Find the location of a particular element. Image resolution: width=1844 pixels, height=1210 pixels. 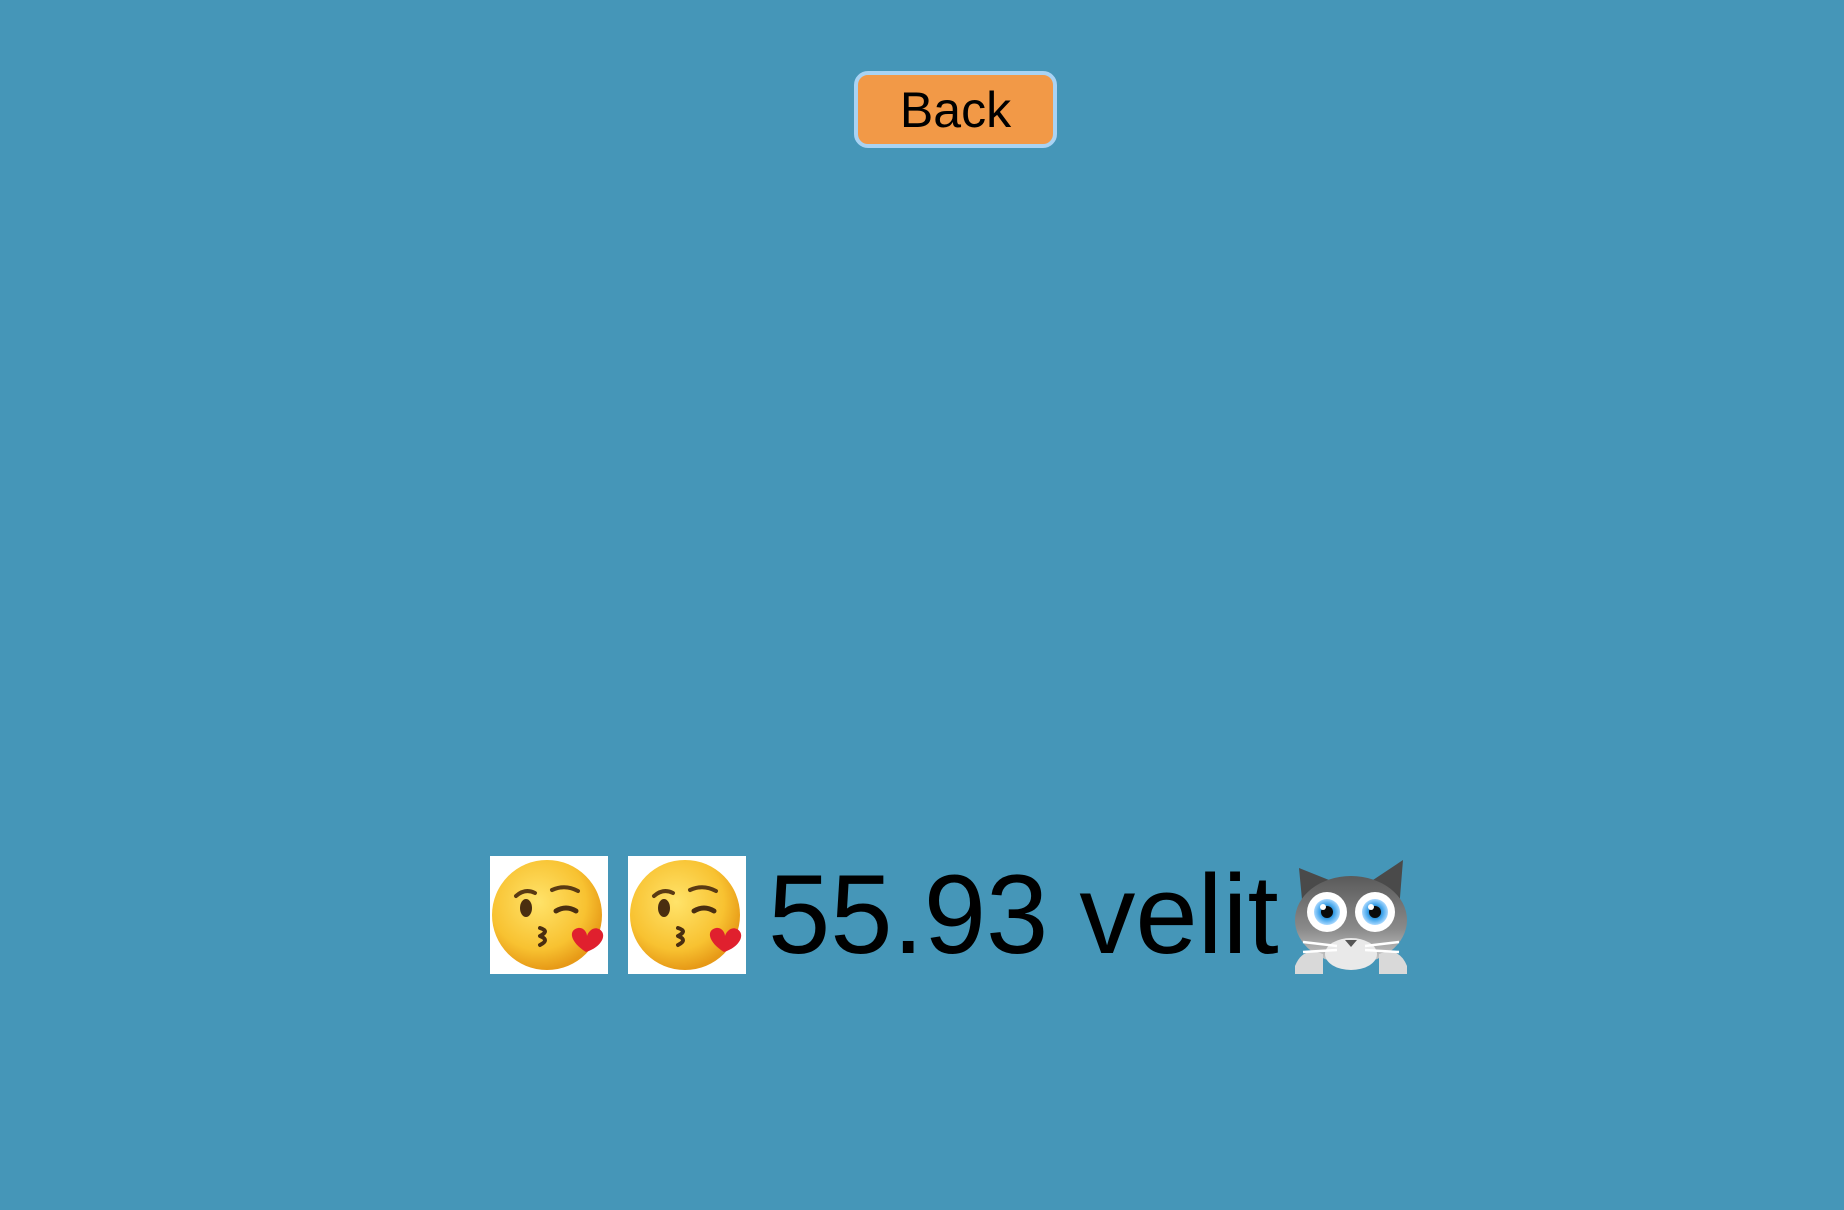

back-button: Back is located at coordinates (955, 109).